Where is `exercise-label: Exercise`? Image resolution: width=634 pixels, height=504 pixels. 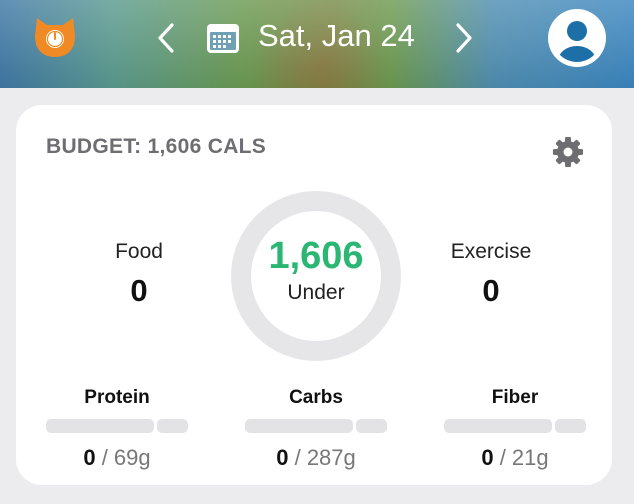
exercise-label: Exercise is located at coordinates (491, 251).